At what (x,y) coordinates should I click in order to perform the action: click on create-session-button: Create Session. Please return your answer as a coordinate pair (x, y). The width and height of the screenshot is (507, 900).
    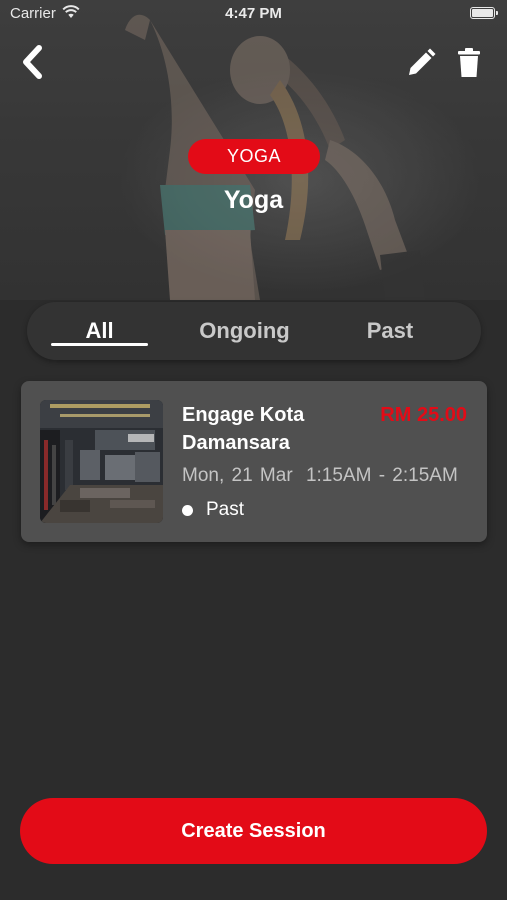
    Looking at the image, I should click on (253, 831).